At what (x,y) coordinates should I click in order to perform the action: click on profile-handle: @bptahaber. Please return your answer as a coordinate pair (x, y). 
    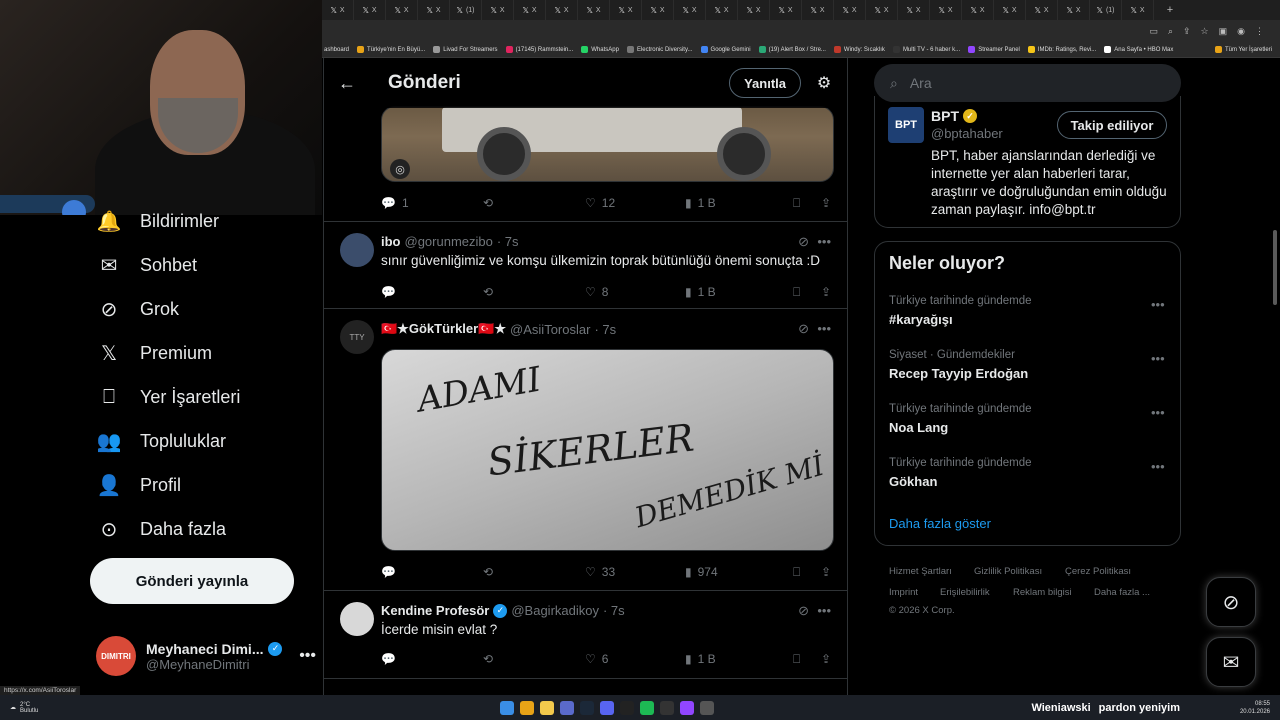
    Looking at the image, I should click on (967, 133).